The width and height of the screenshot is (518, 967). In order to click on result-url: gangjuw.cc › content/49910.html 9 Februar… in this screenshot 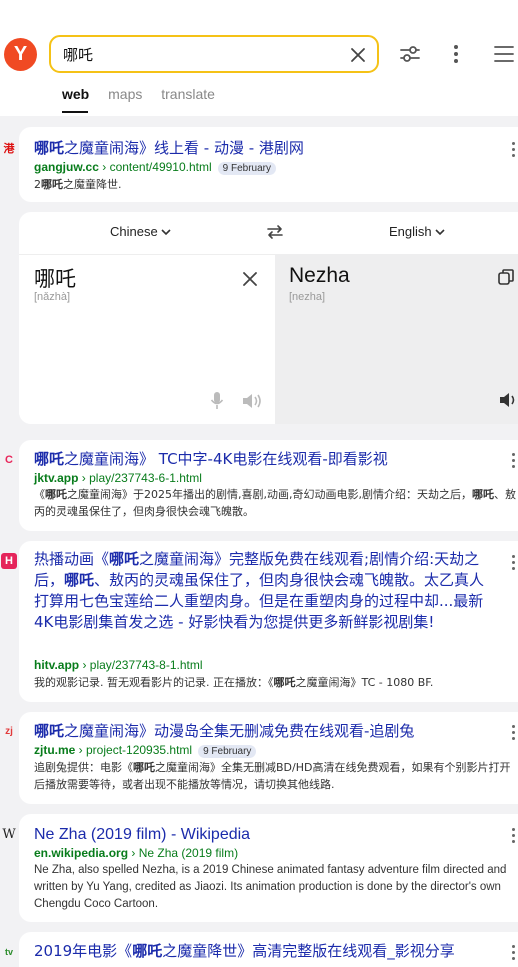, I will do `click(155, 167)`.